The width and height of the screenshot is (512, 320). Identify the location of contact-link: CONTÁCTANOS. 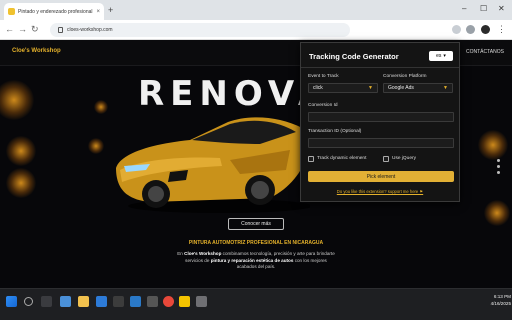
(485, 52).